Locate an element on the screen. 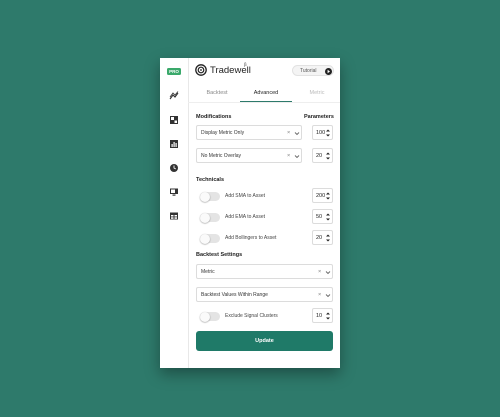 The image size is (500, 417). logo-icon is located at coordinates (201, 70).